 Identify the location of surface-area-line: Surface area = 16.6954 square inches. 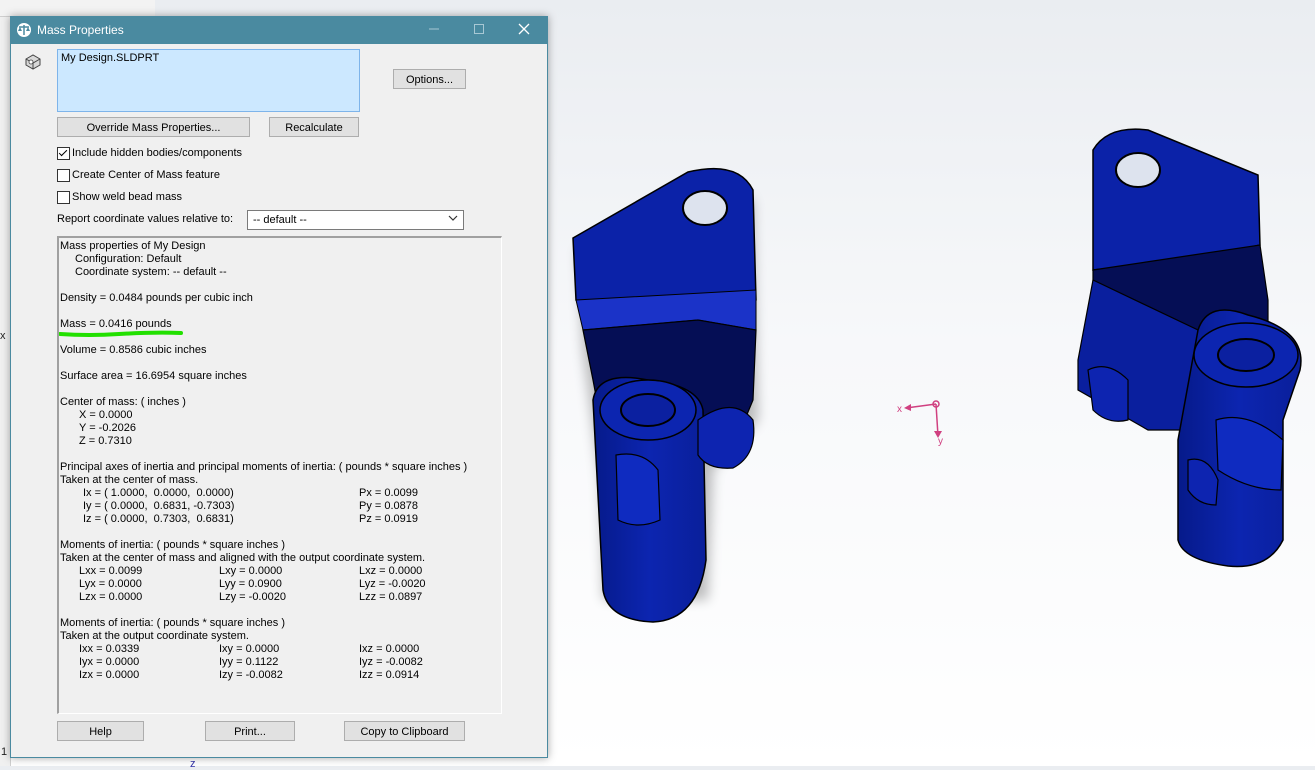
(153, 376).